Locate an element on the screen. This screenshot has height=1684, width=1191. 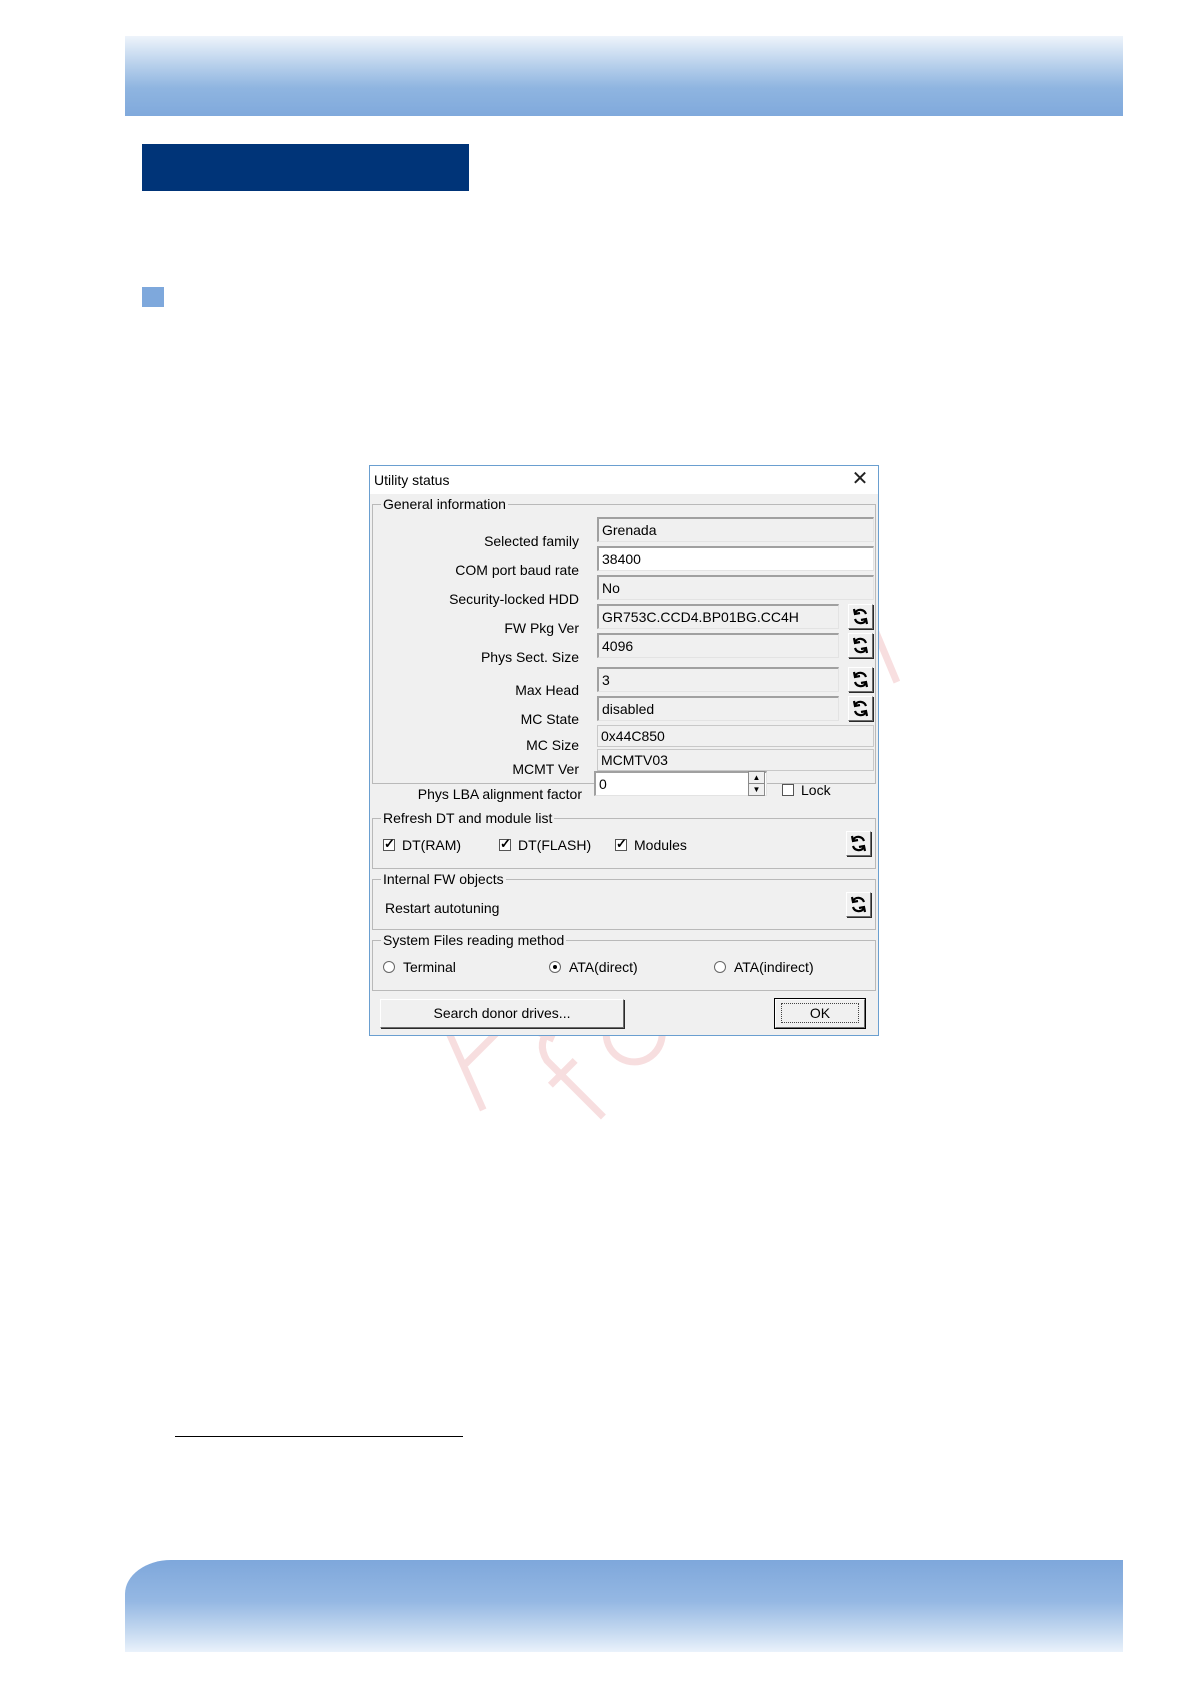
phys-sect-size-field: 4096 is located at coordinates (718, 645).